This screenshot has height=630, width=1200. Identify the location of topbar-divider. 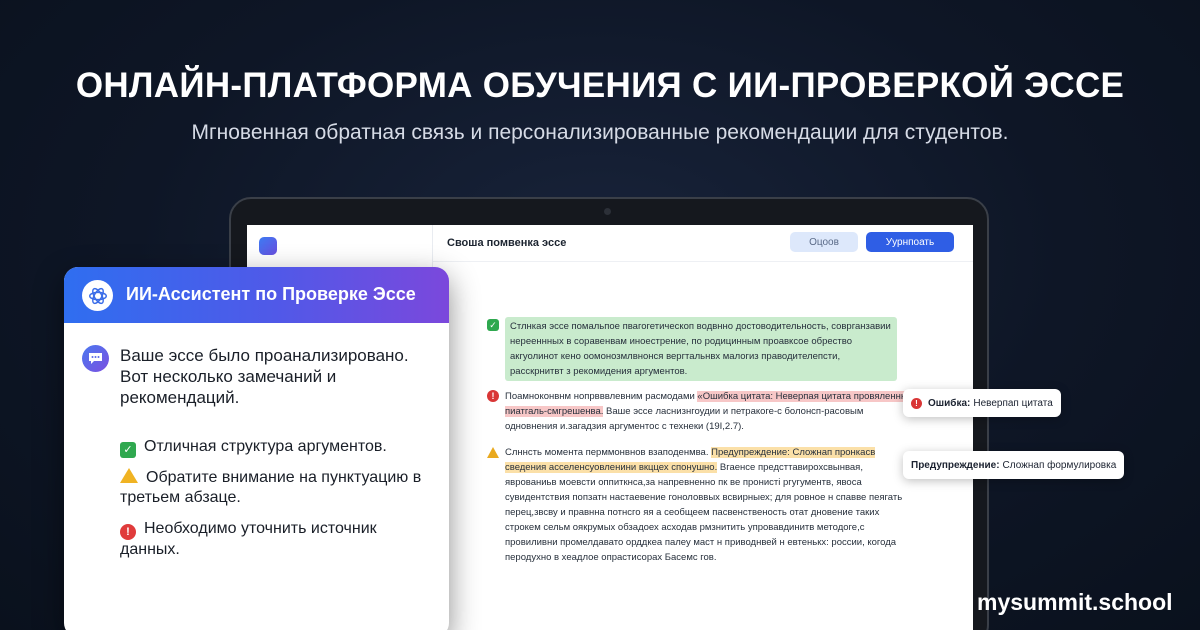
(702, 261).